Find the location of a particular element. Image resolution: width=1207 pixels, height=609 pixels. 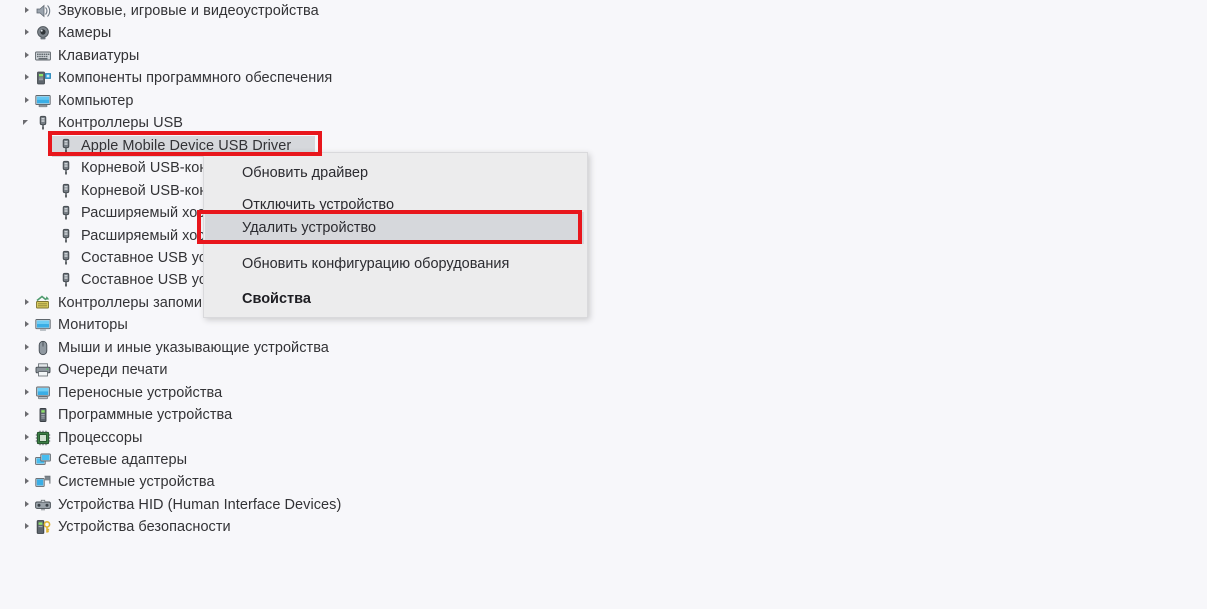

context-menu-item: Удалить устройство is located at coordinates (394, 228).